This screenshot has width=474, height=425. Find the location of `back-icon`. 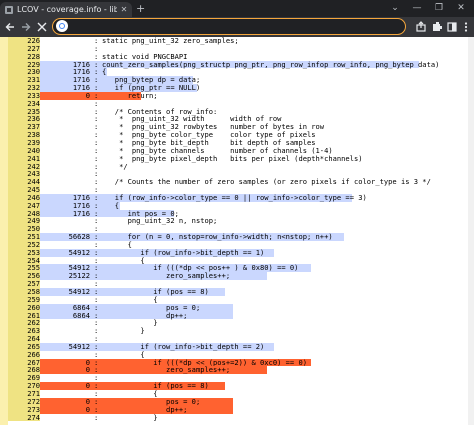

back-icon is located at coordinates (10, 27).